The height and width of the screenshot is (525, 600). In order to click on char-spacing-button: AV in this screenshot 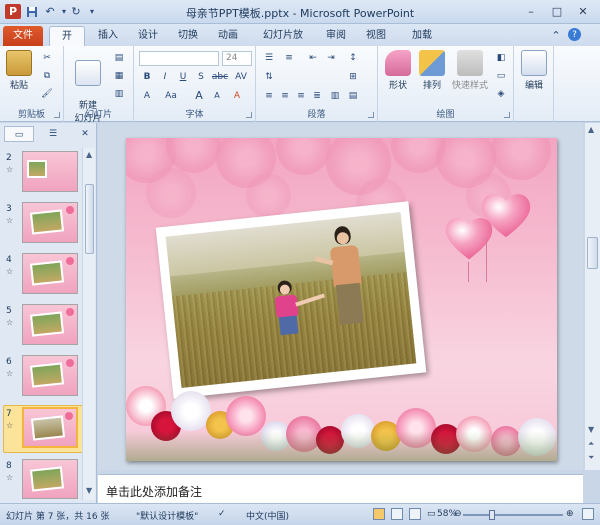, I will do `click(241, 77)`.